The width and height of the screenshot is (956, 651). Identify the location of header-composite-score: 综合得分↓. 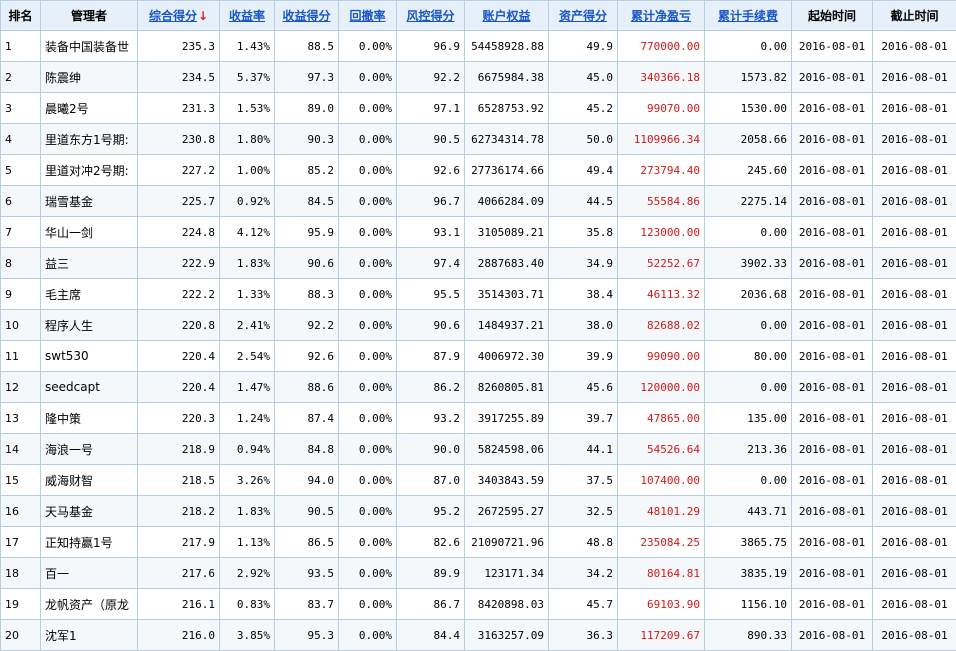
(179, 16).